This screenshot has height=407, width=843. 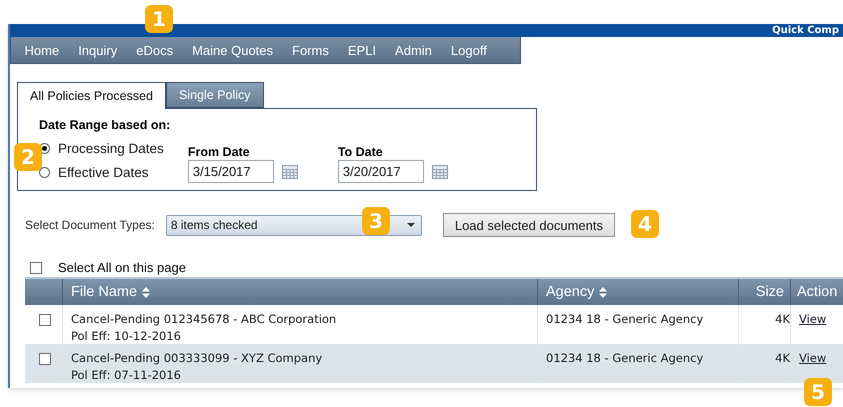 I want to click on nav-item: Forms, so click(x=310, y=50).